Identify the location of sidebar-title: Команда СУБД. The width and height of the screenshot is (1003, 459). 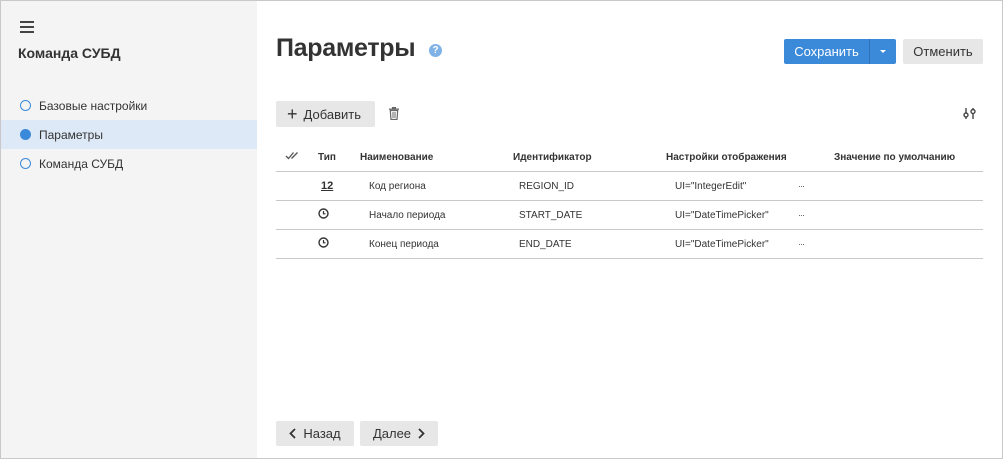
(69, 53).